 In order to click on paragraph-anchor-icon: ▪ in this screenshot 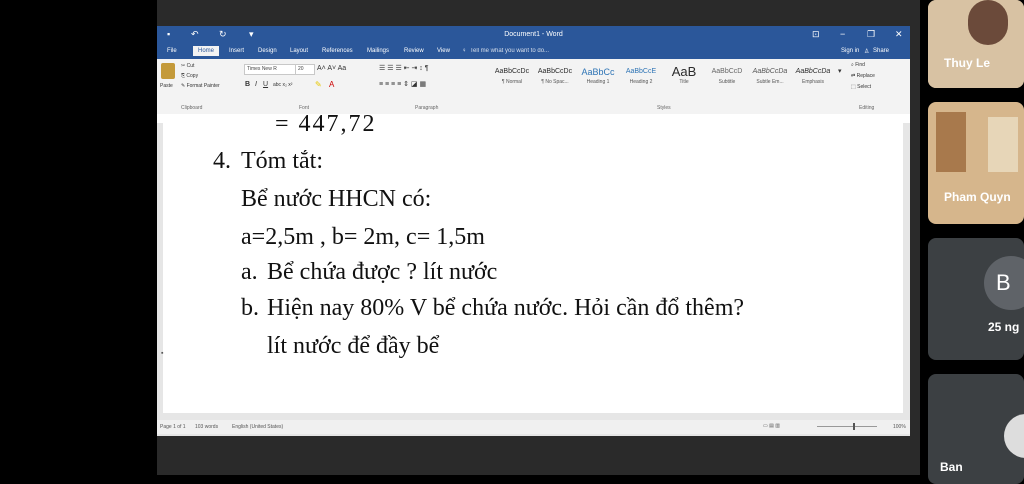, I will do `click(162, 353)`.